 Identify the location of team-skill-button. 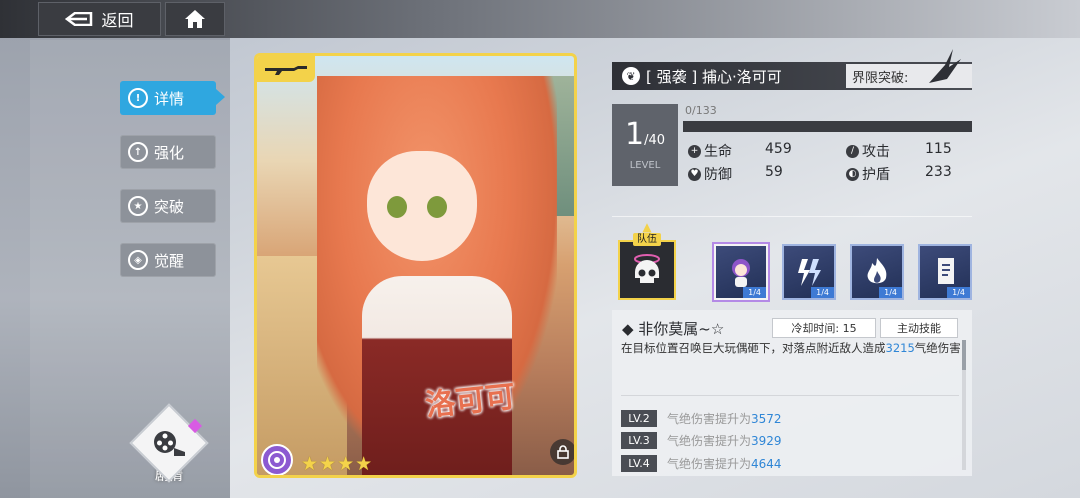
(647, 270).